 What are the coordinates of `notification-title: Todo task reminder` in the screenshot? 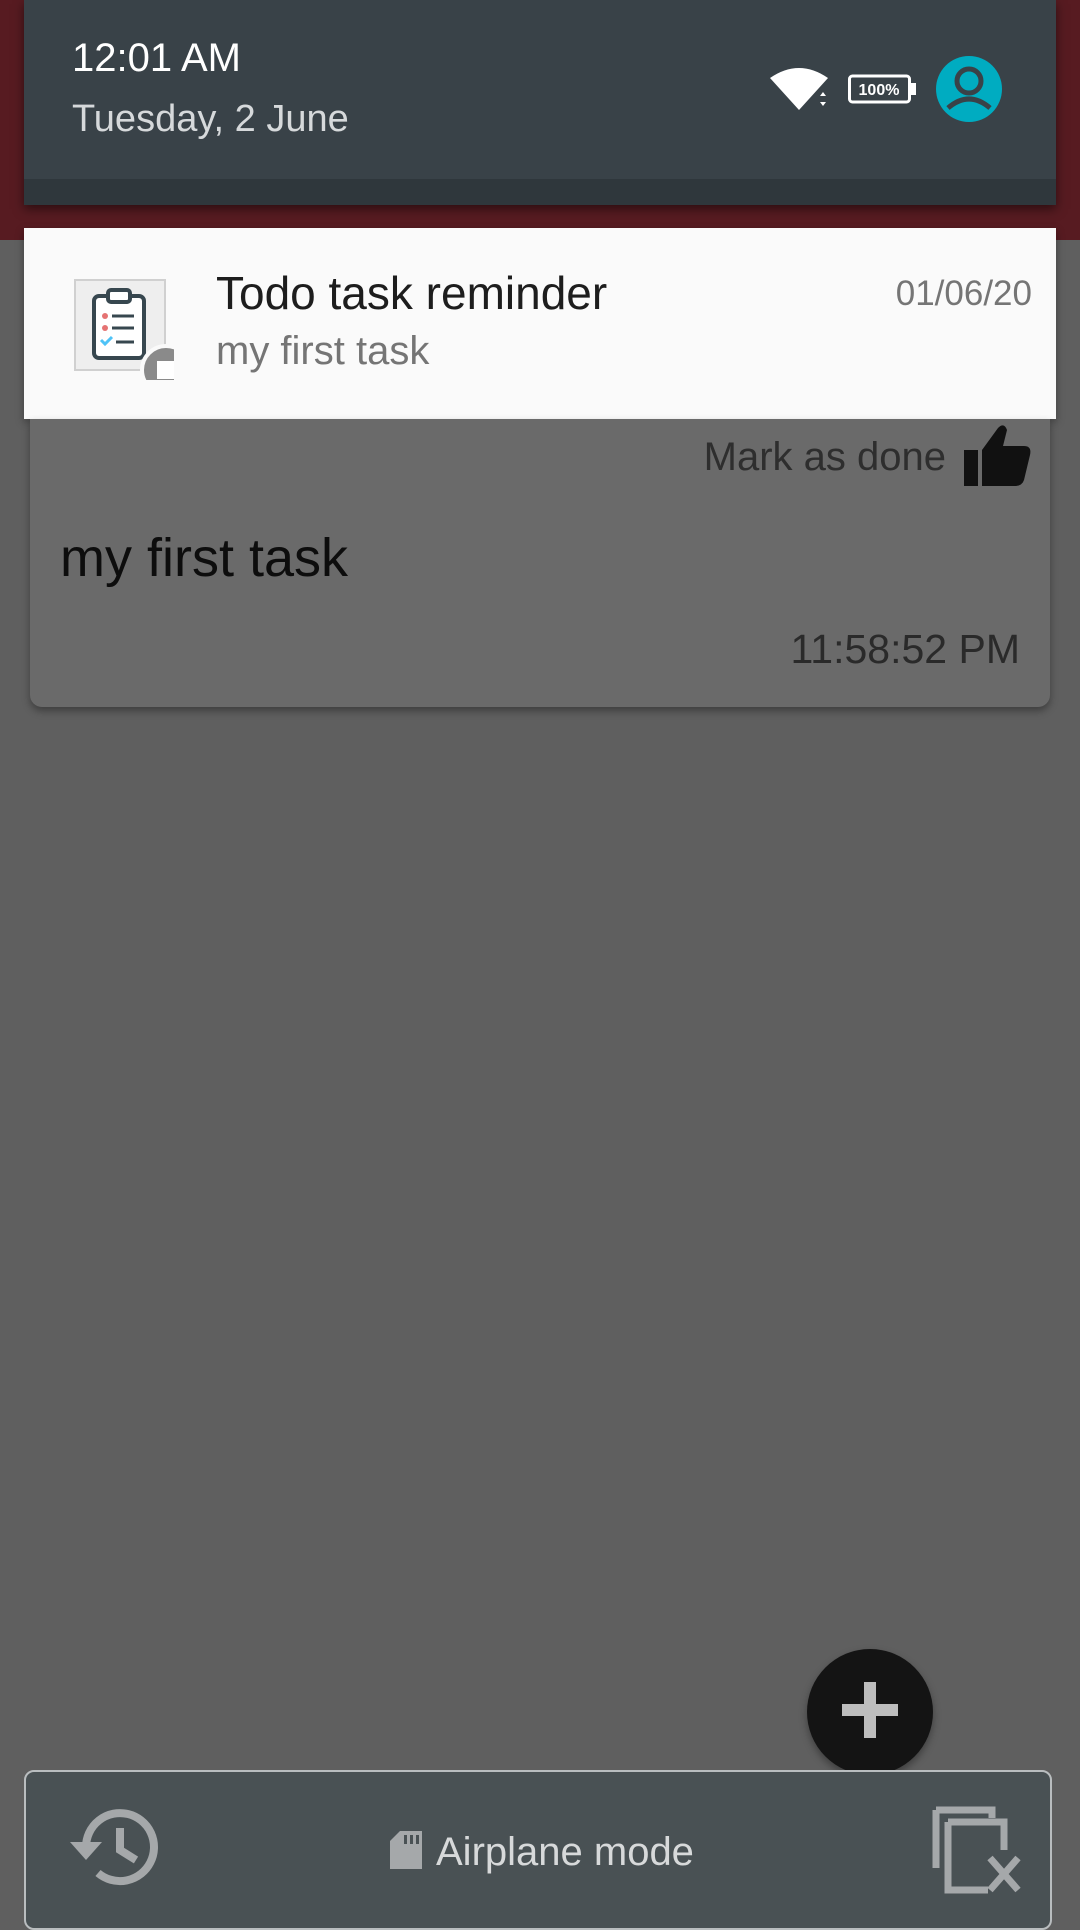 It's located at (412, 293).